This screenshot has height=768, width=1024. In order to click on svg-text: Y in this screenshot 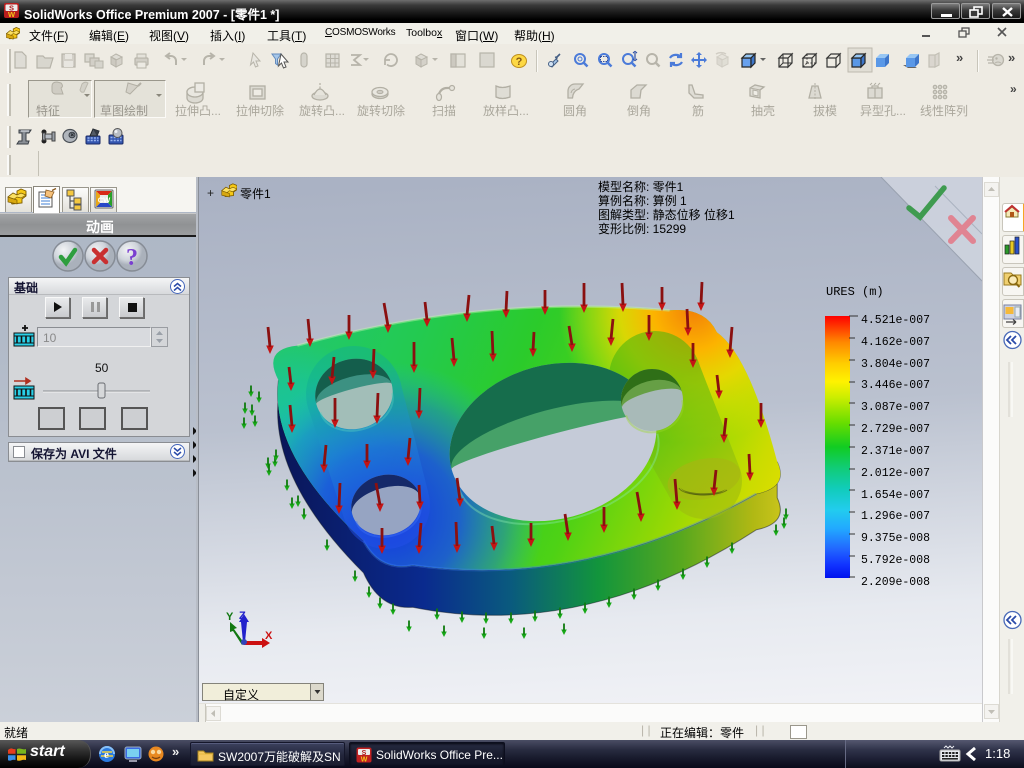, I will do `click(230, 617)`.